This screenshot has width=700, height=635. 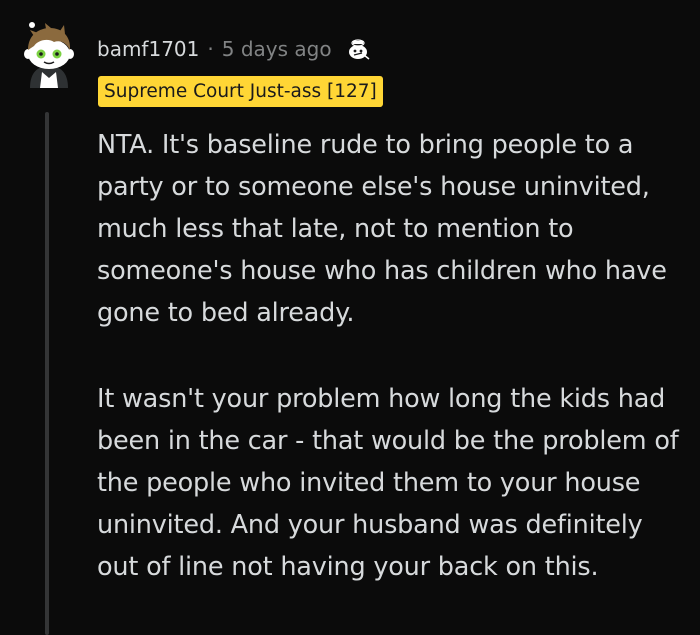 What do you see at coordinates (358, 49) in the screenshot?
I see `snoo-award-icon` at bounding box center [358, 49].